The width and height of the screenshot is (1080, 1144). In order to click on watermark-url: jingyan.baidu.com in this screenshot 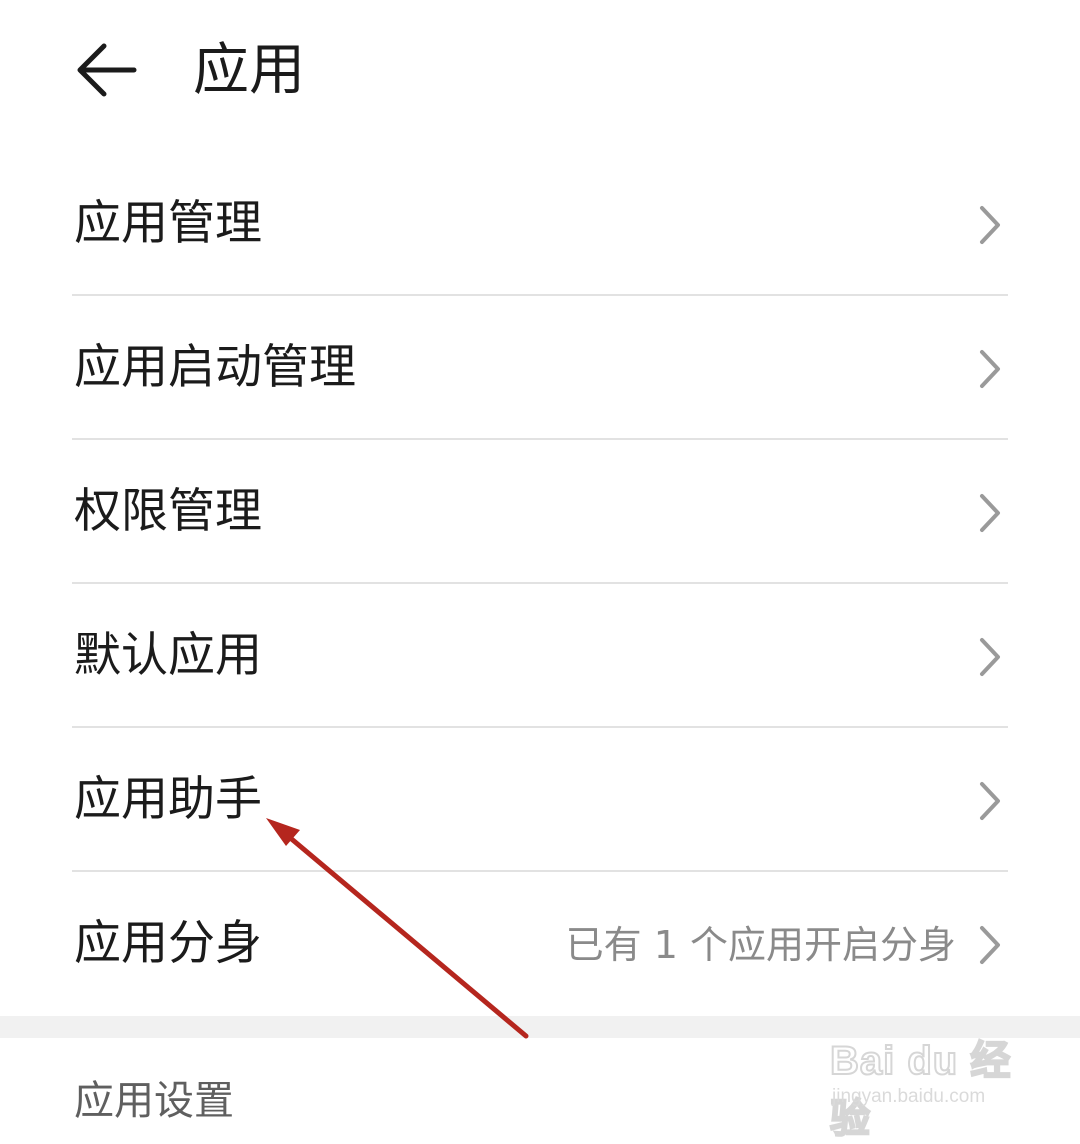, I will do `click(909, 1096)`.